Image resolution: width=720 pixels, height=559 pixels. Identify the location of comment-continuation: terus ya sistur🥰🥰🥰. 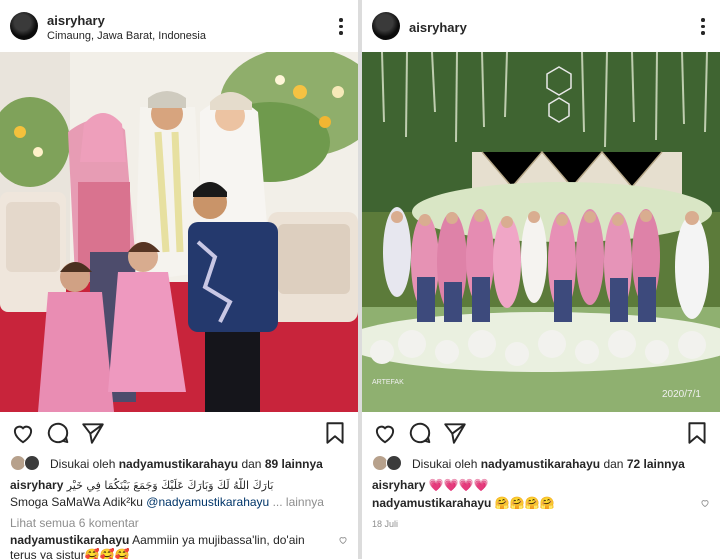
(70, 553).